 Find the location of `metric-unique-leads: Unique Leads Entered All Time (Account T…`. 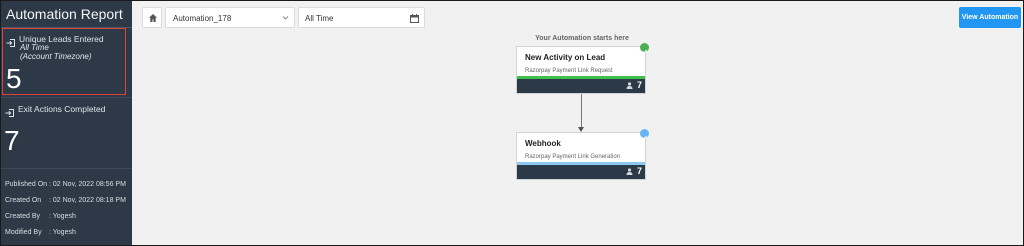

metric-unique-leads: Unique Leads Entered All Time (Account T… is located at coordinates (64, 61).